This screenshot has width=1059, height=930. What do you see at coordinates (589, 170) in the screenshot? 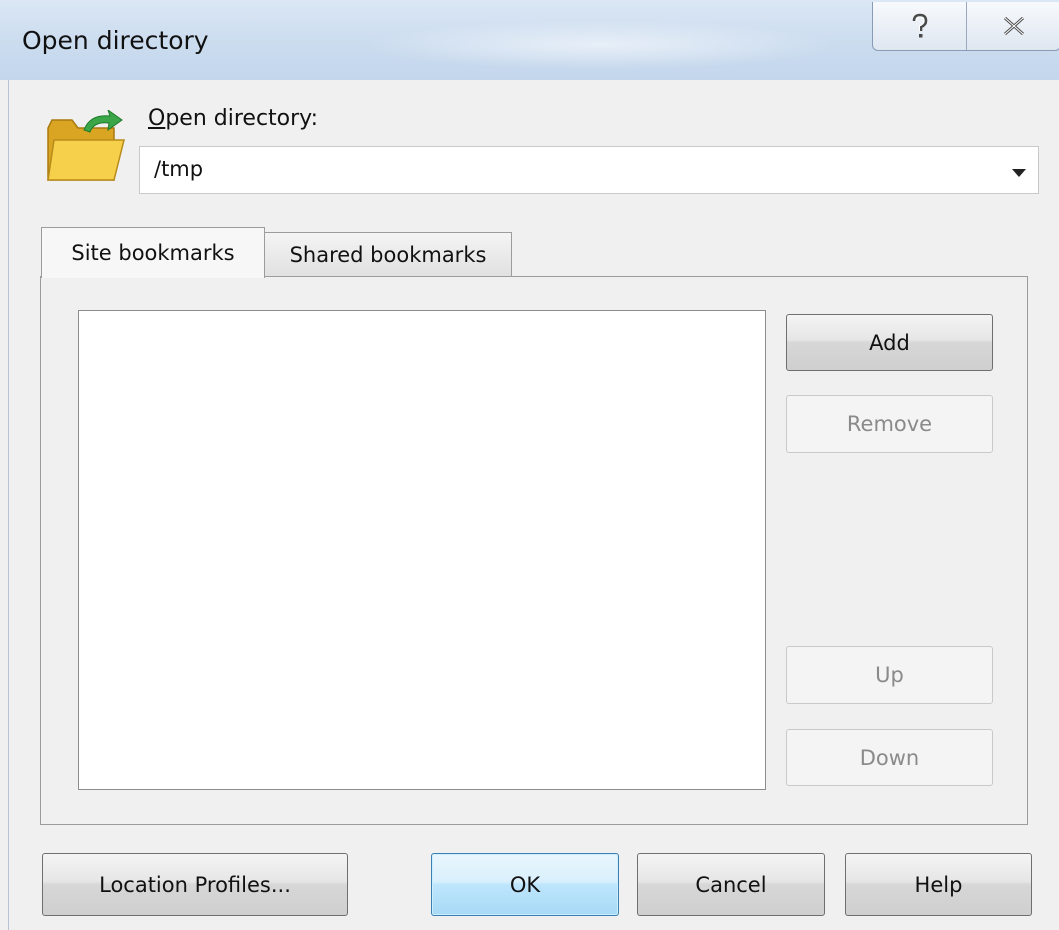
I see `open-directory-combobox: /tmp` at bounding box center [589, 170].